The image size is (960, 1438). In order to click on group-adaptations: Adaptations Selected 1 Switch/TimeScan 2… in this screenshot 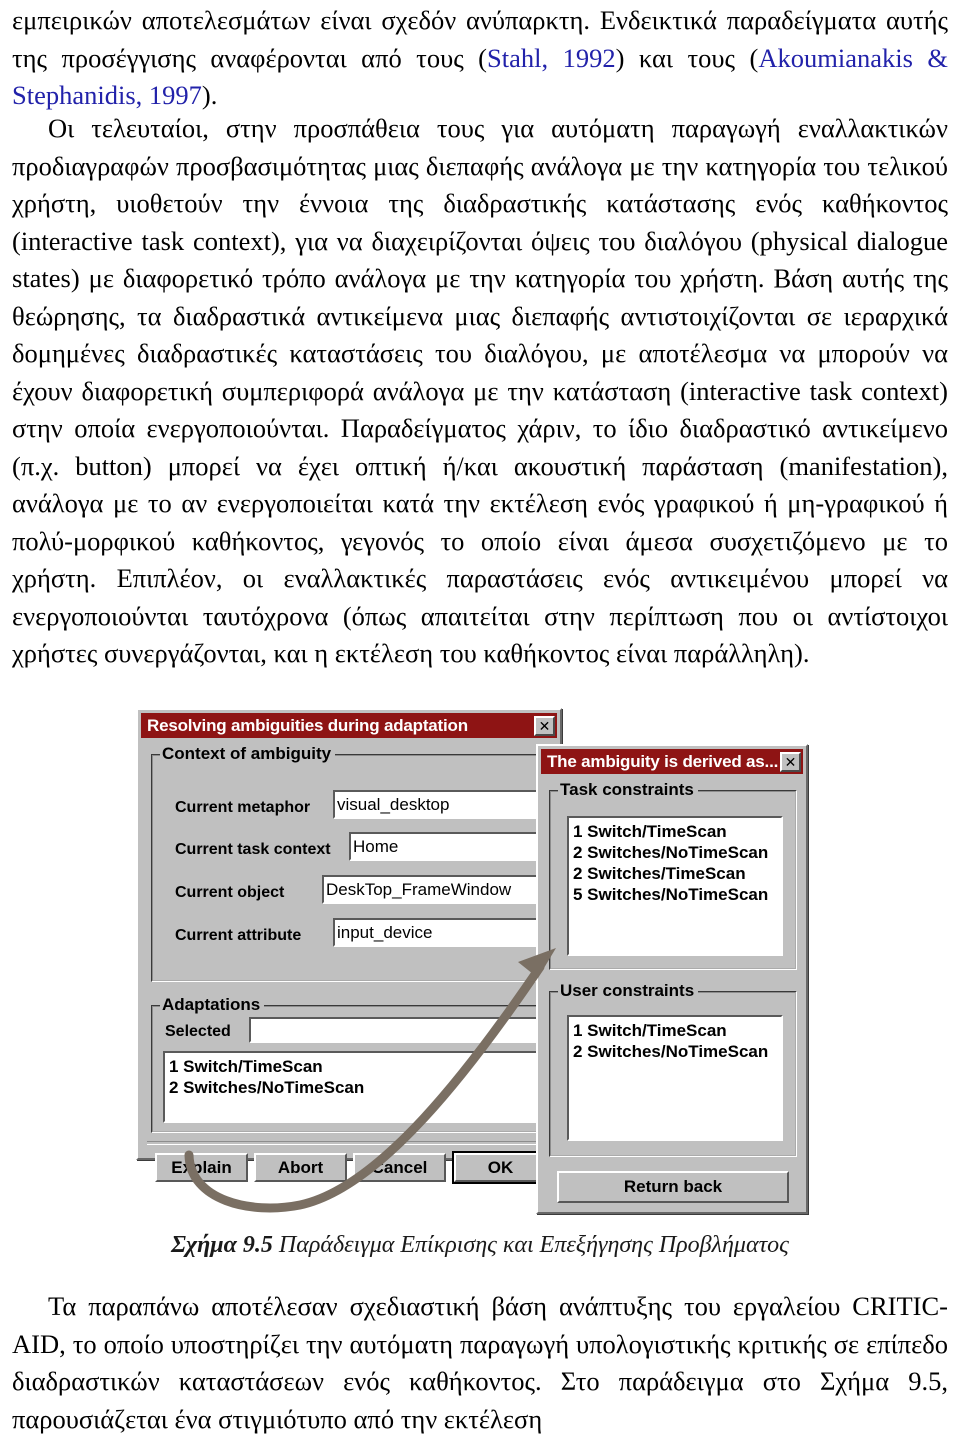, I will do `click(351, 1064)`.